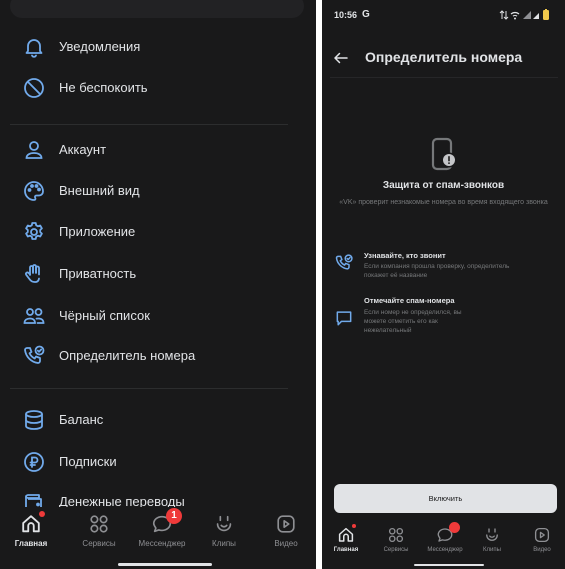 This screenshot has width=565, height=569. Describe the element at coordinates (104, 315) in the screenshot. I see `menu-item-label: Чёрный список` at that location.